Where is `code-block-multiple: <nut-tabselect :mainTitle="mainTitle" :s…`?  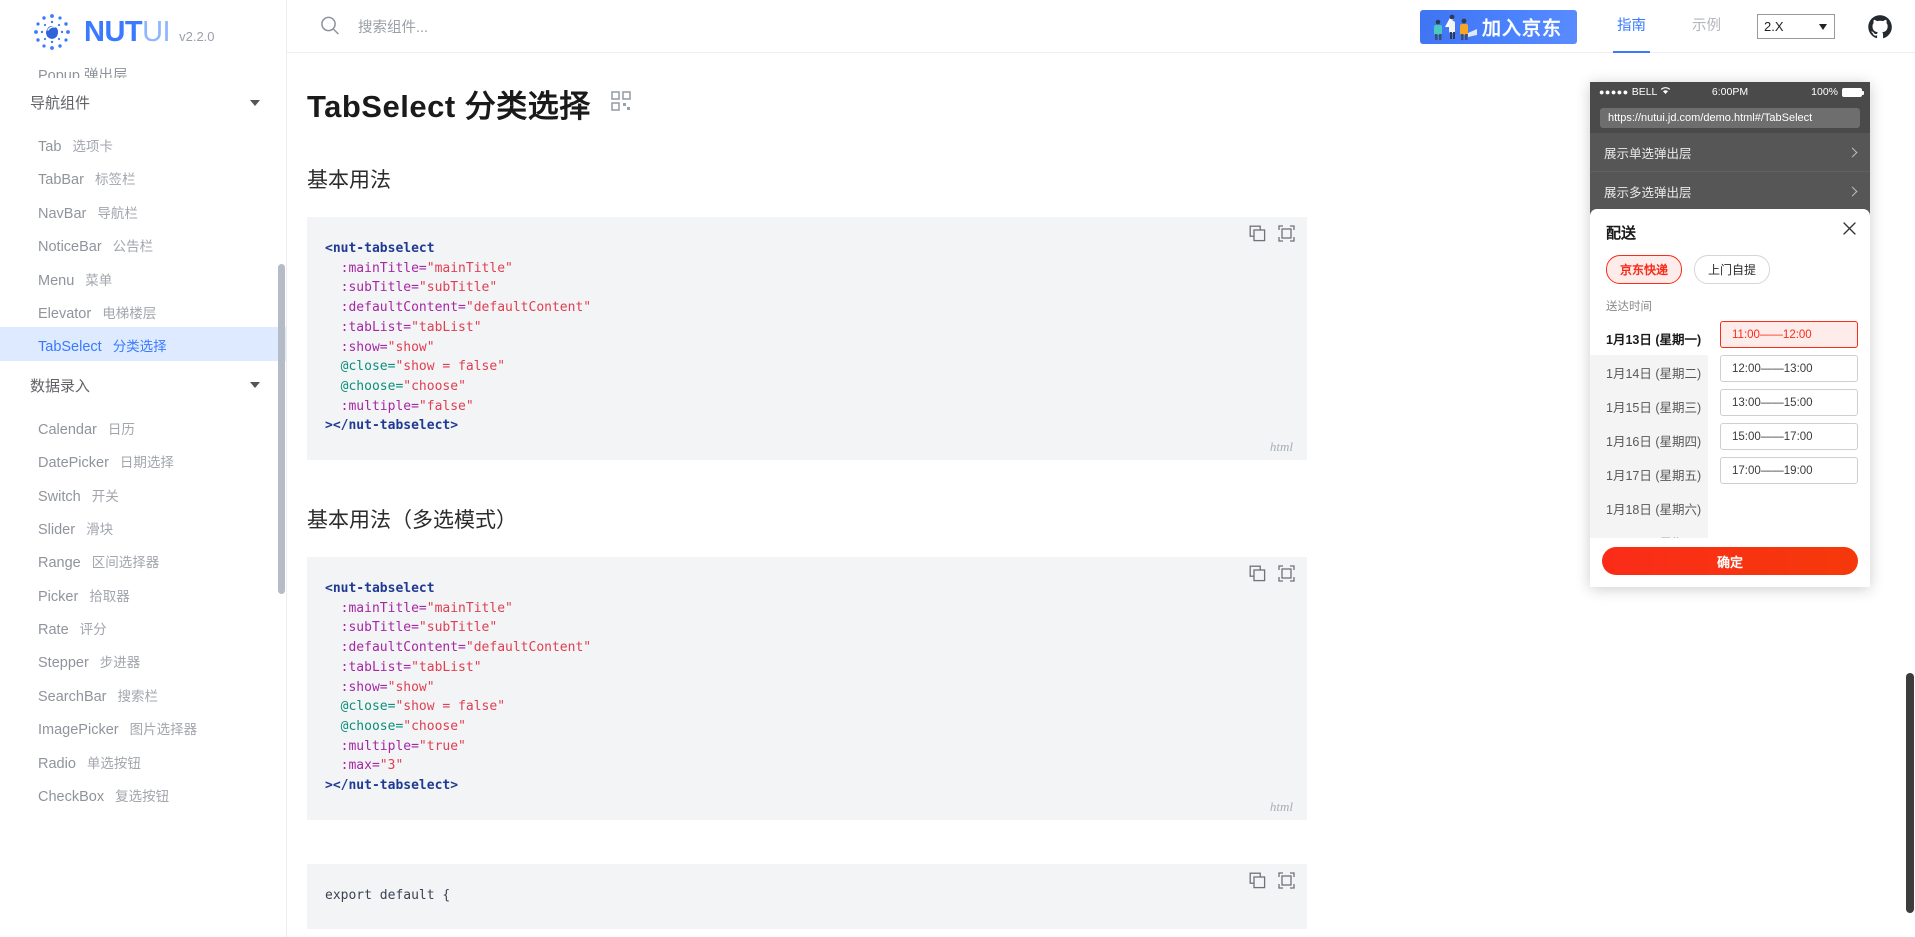 code-block-multiple: <nut-tabselect :mainTitle="mainTitle" :s… is located at coordinates (807, 688).